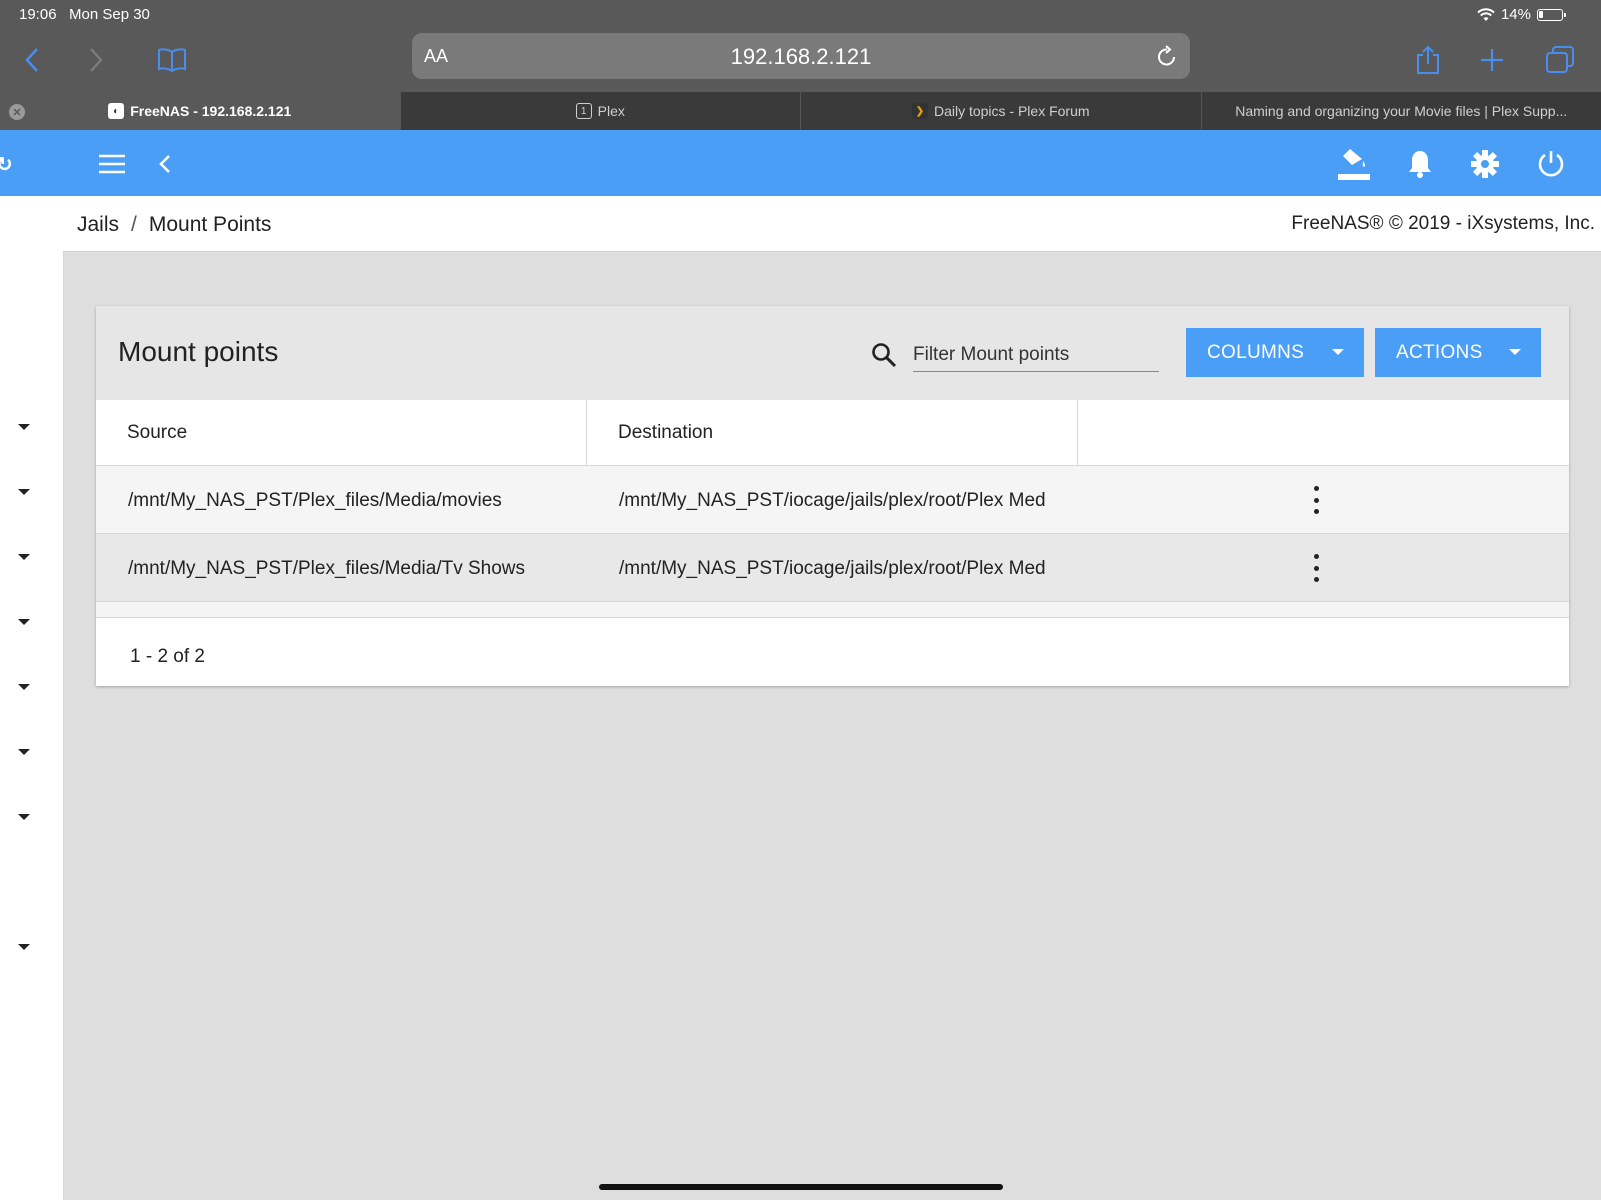 The image size is (1601, 1200). I want to click on back-chevron-icon, so click(164, 164).